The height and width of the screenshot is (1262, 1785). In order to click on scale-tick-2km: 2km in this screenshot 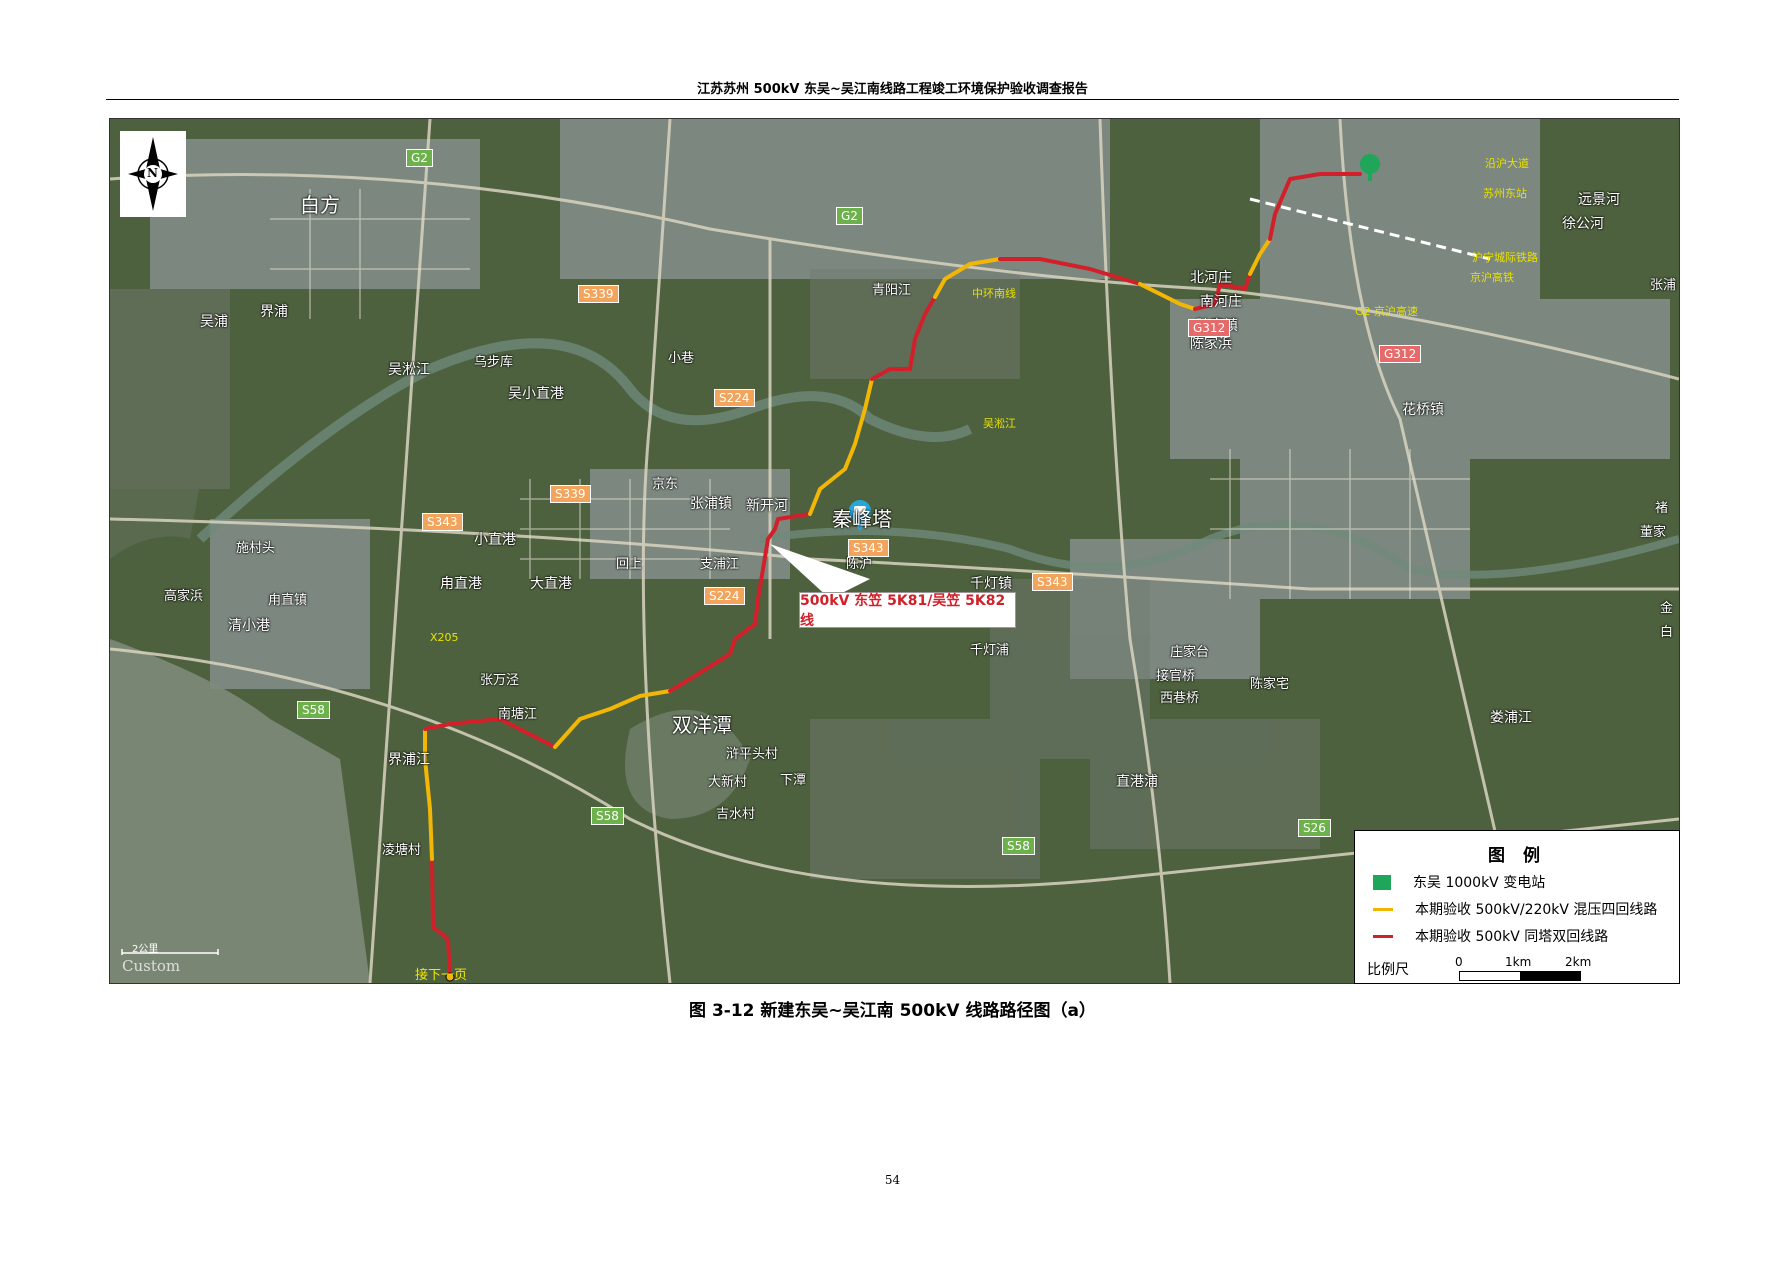, I will do `click(1578, 962)`.